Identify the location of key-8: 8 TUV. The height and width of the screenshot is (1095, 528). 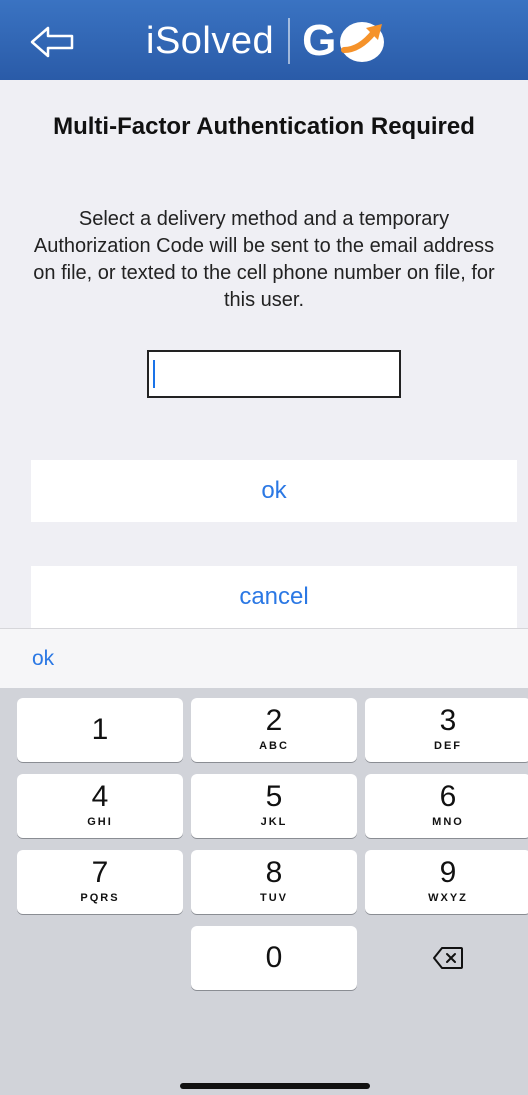
(274, 882).